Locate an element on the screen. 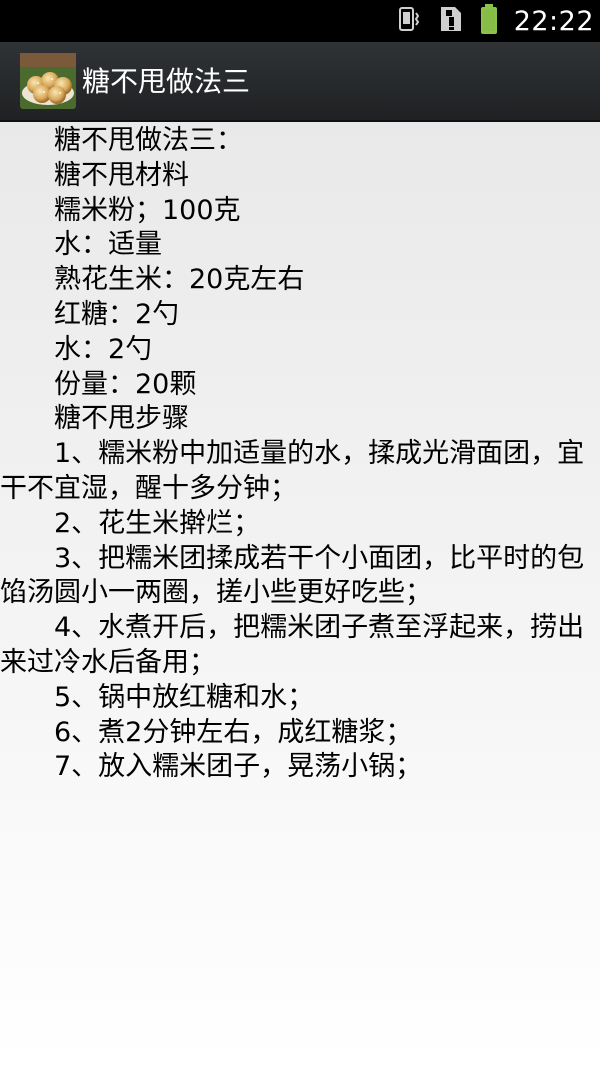 The width and height of the screenshot is (600, 1067). action-bar: 糖不甩做法三 is located at coordinates (300, 82).